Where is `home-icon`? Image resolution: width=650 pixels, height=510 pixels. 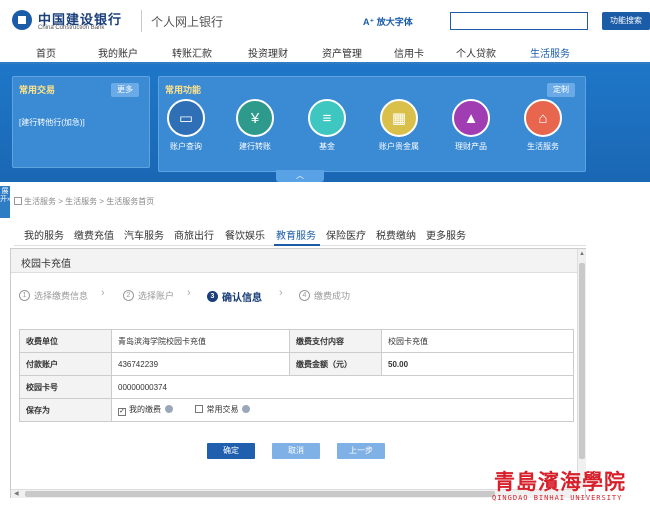 home-icon is located at coordinates (18, 201).